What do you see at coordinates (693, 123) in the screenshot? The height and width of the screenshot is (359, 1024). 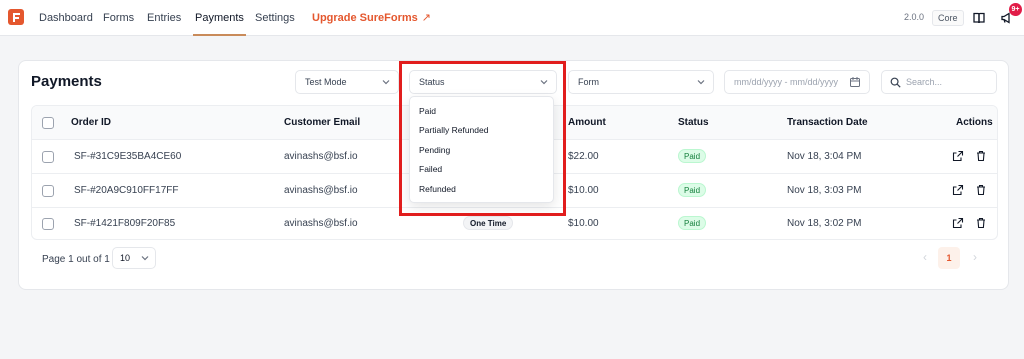 I see `col-status: Status` at bounding box center [693, 123].